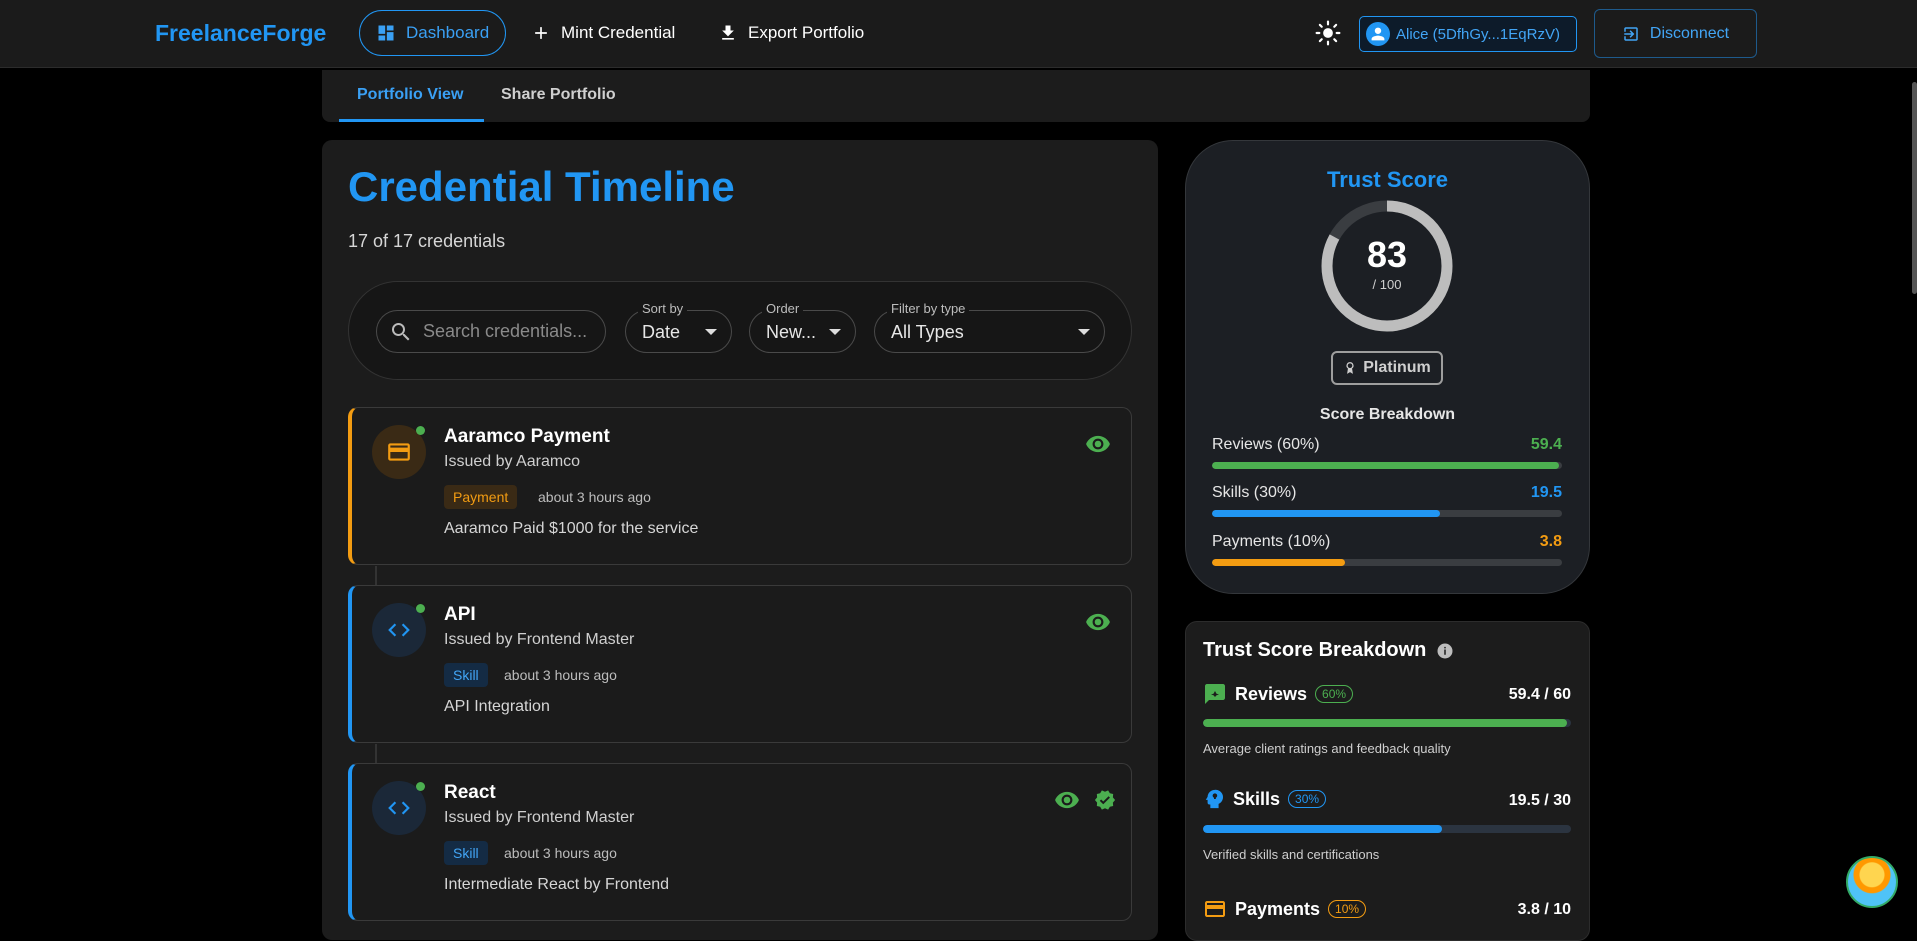  I want to click on payment-card-icon, so click(1215, 909).